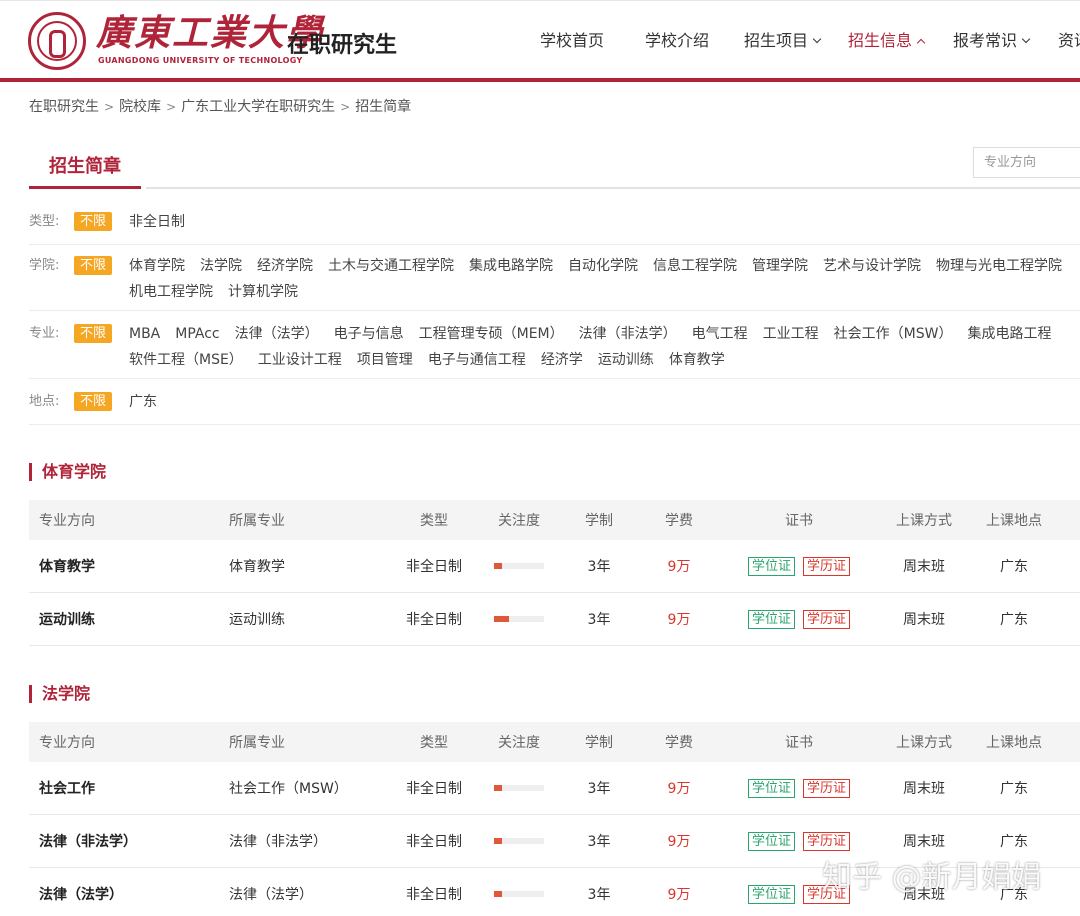 The height and width of the screenshot is (916, 1080). Describe the element at coordinates (57, 41) in the screenshot. I see `university-seal-logo` at that location.